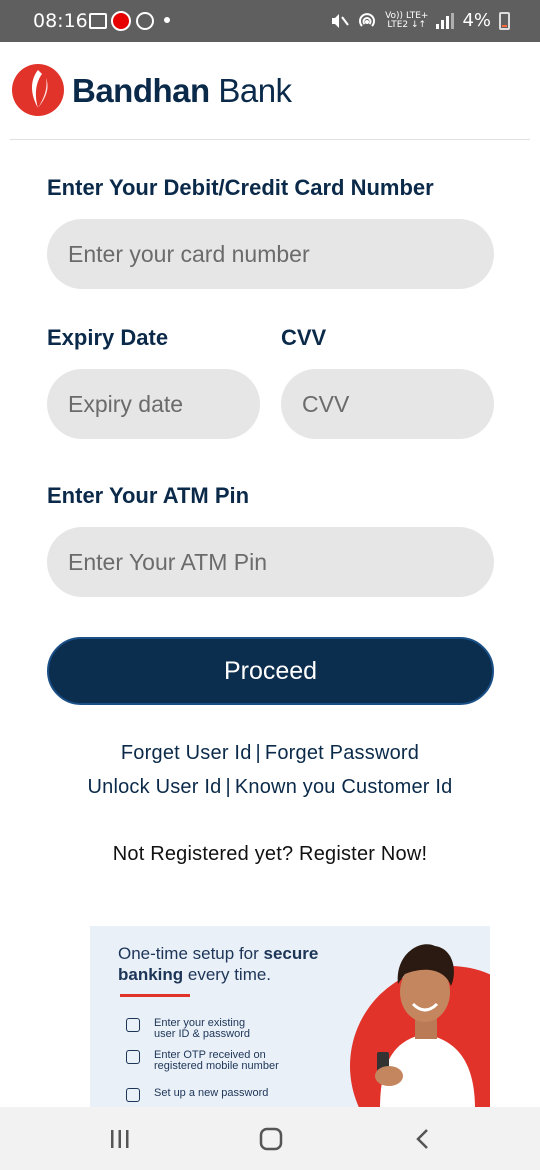 This screenshot has height=1170, width=540. I want to click on banner-step-3: Set up a new password, so click(197, 1095).